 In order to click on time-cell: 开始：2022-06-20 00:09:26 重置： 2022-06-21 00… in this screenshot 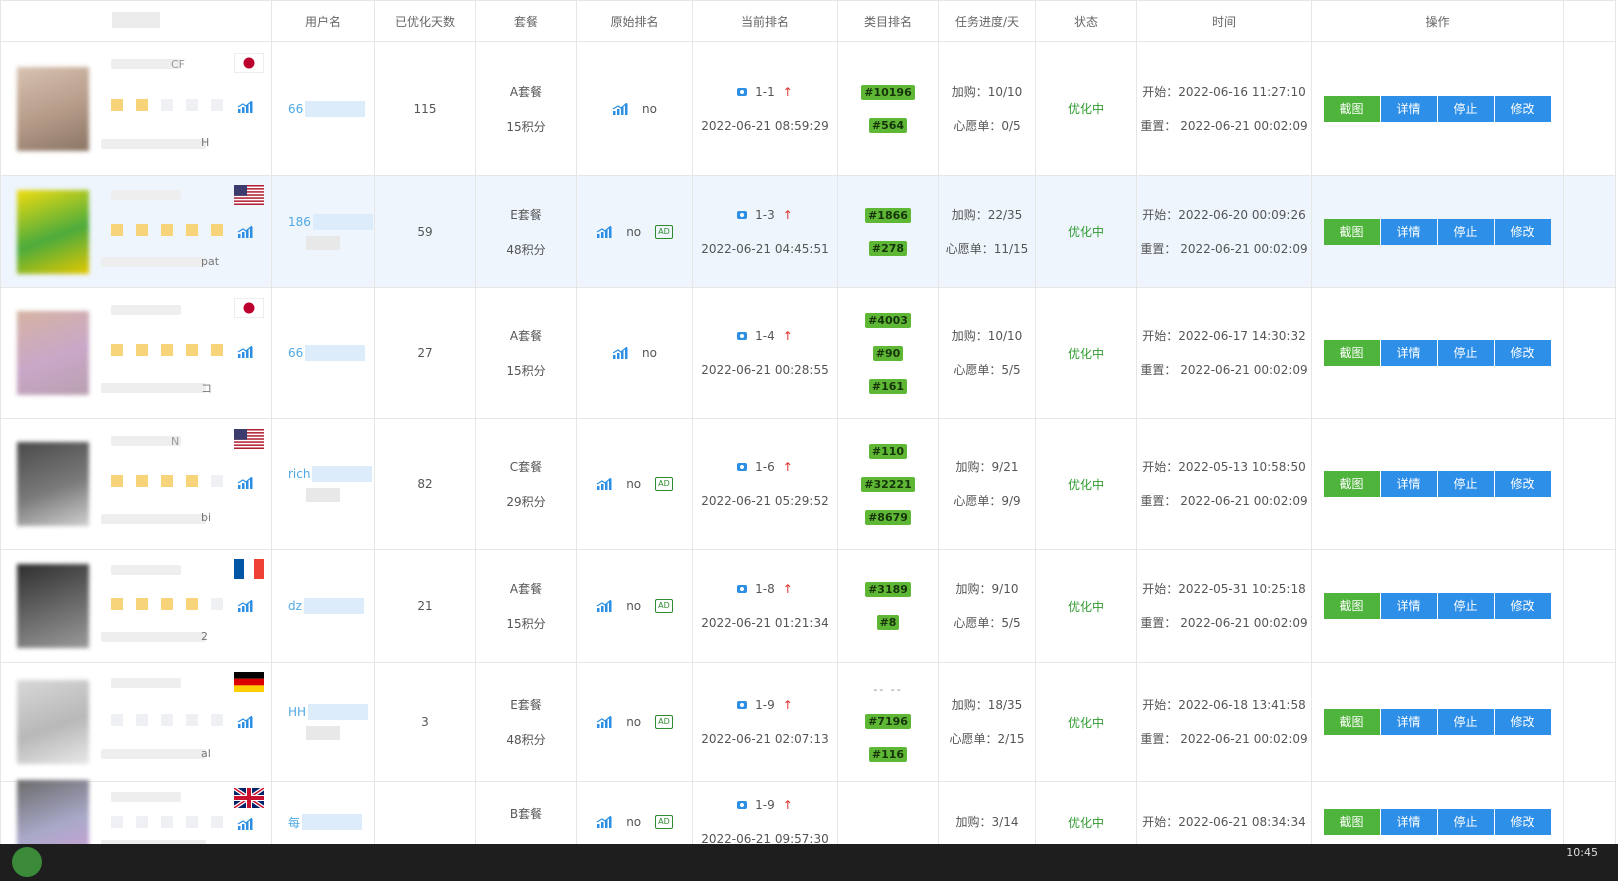, I will do `click(1224, 231)`.